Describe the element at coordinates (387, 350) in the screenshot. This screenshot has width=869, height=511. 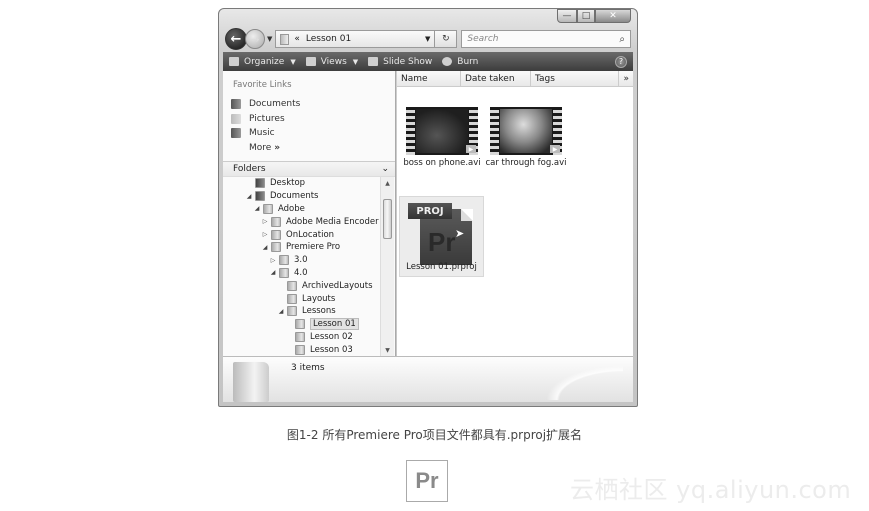
I see `scroll-down-icon: ▼` at that location.